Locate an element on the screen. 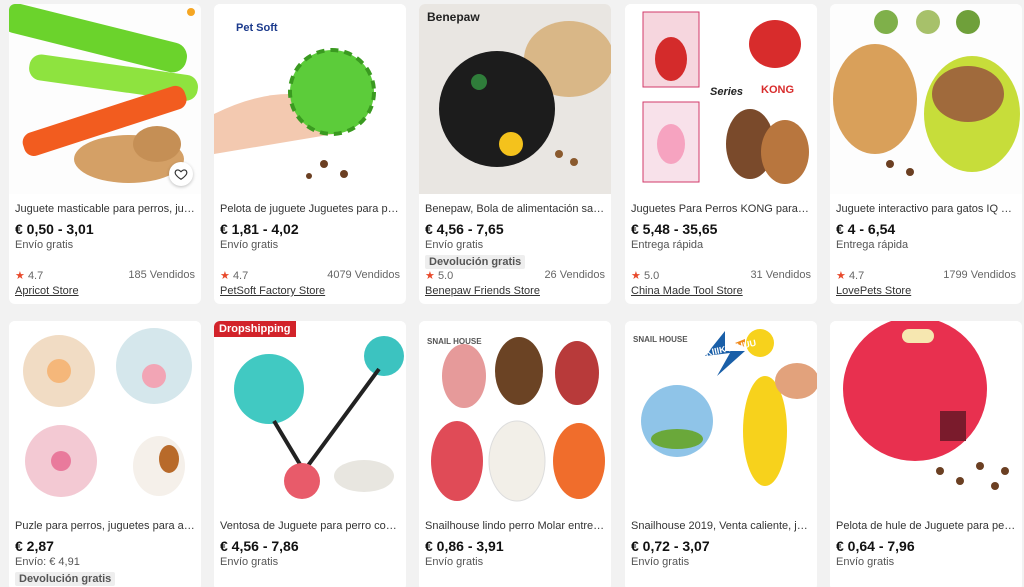  product-image: Benepaw is located at coordinates (515, 99).